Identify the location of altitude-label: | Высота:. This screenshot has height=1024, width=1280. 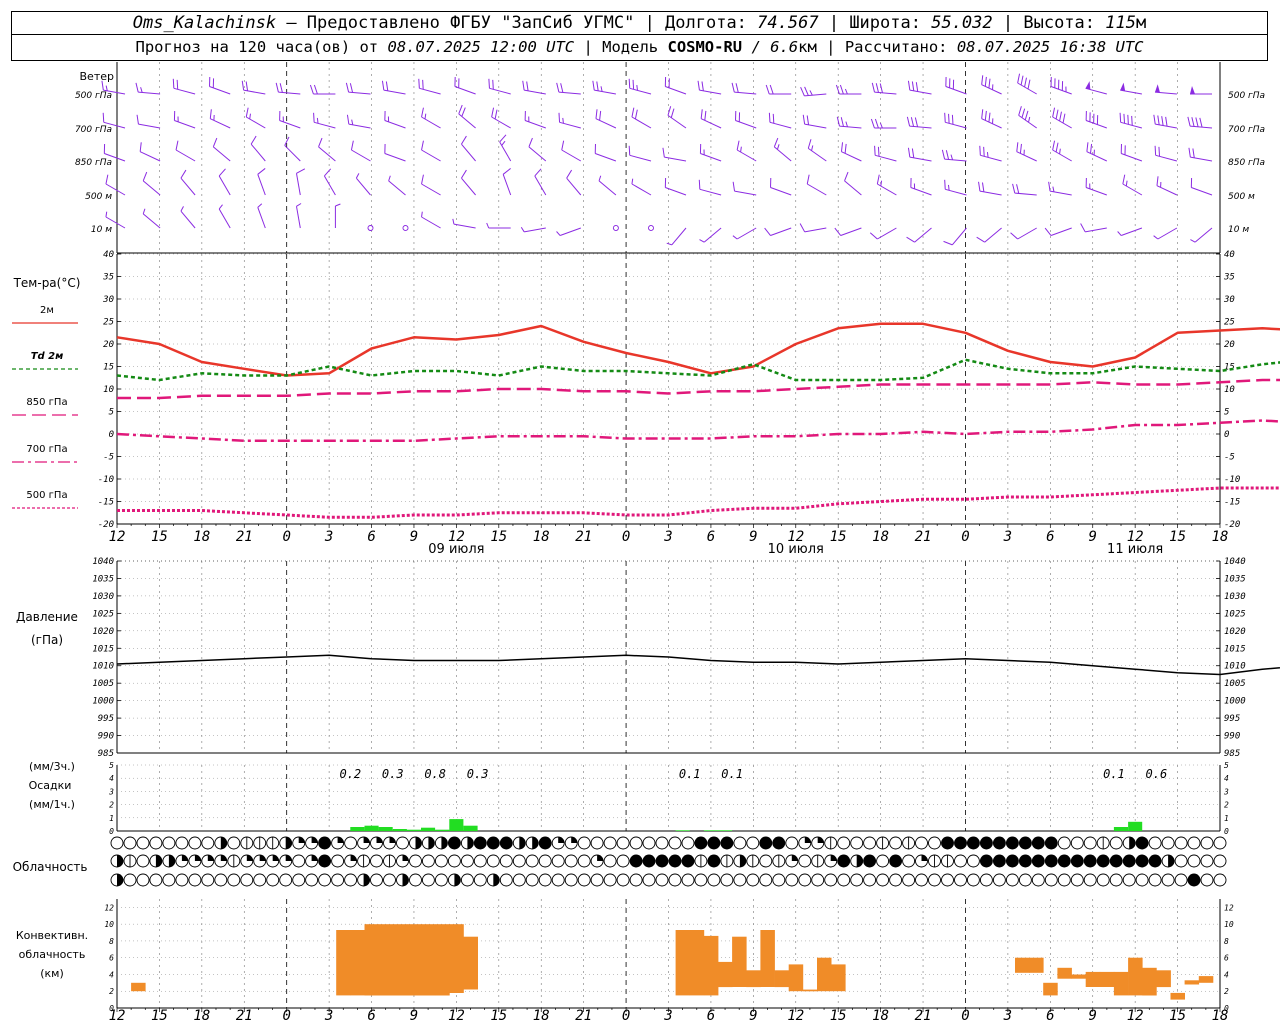
(1049, 23).